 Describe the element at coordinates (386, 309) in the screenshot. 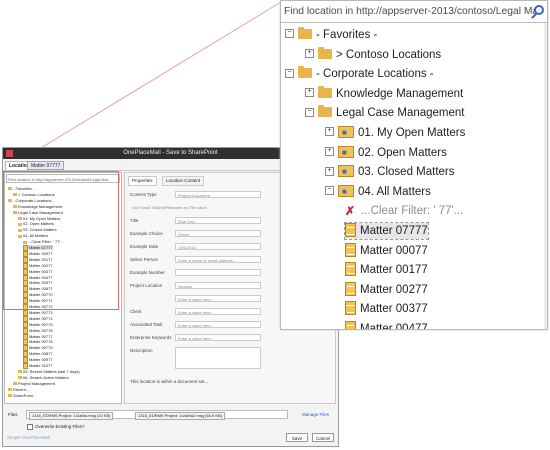

I see `tree-item: Matter 00377` at that location.